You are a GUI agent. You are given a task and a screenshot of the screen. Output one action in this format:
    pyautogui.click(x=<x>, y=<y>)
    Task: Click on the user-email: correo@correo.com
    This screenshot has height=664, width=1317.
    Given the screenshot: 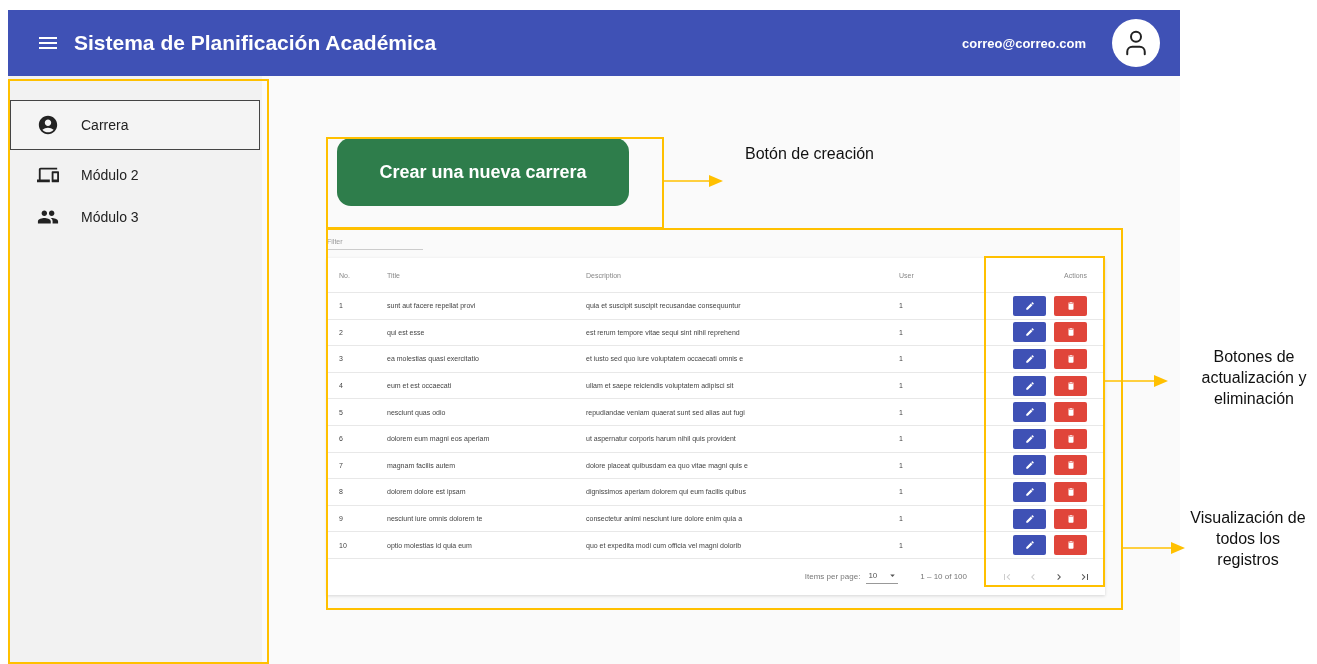 What is the action you would take?
    pyautogui.click(x=1024, y=43)
    